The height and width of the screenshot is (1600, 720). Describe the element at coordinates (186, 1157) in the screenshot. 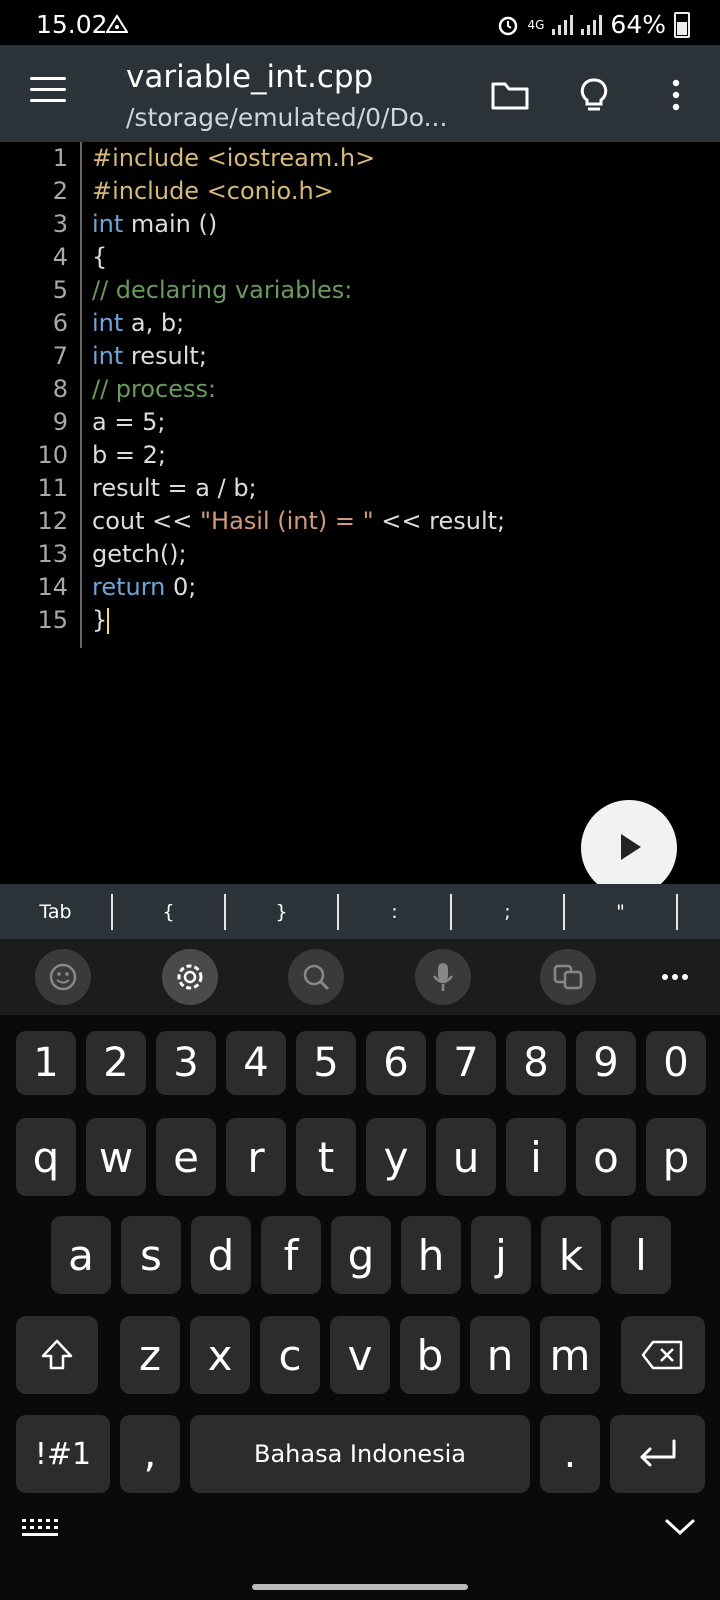

I see `key-e: e` at that location.